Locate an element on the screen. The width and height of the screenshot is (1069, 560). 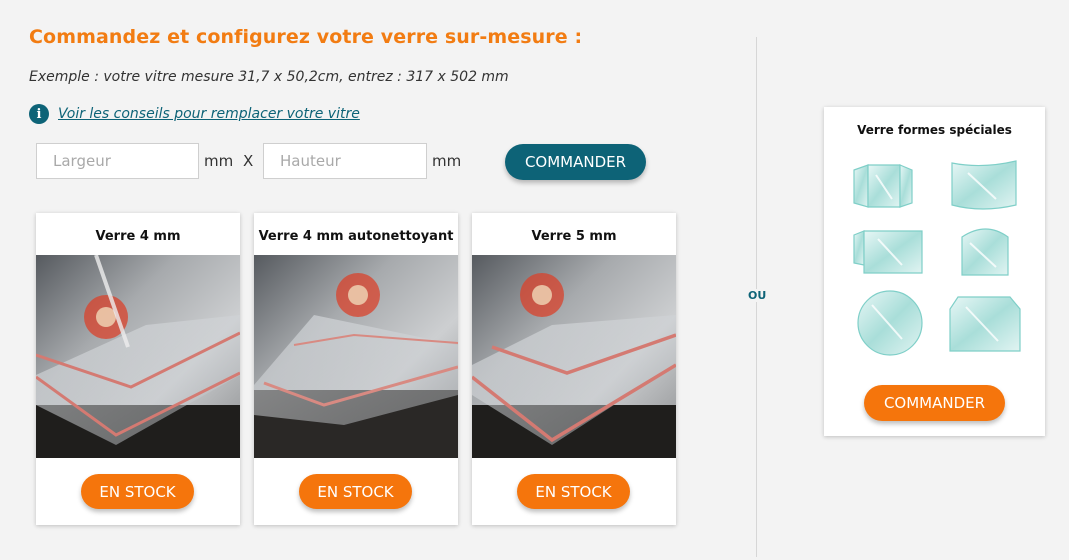
product-card-verre-5mm: Verre 5 mm EN STOCK is located at coordinates (574, 369).